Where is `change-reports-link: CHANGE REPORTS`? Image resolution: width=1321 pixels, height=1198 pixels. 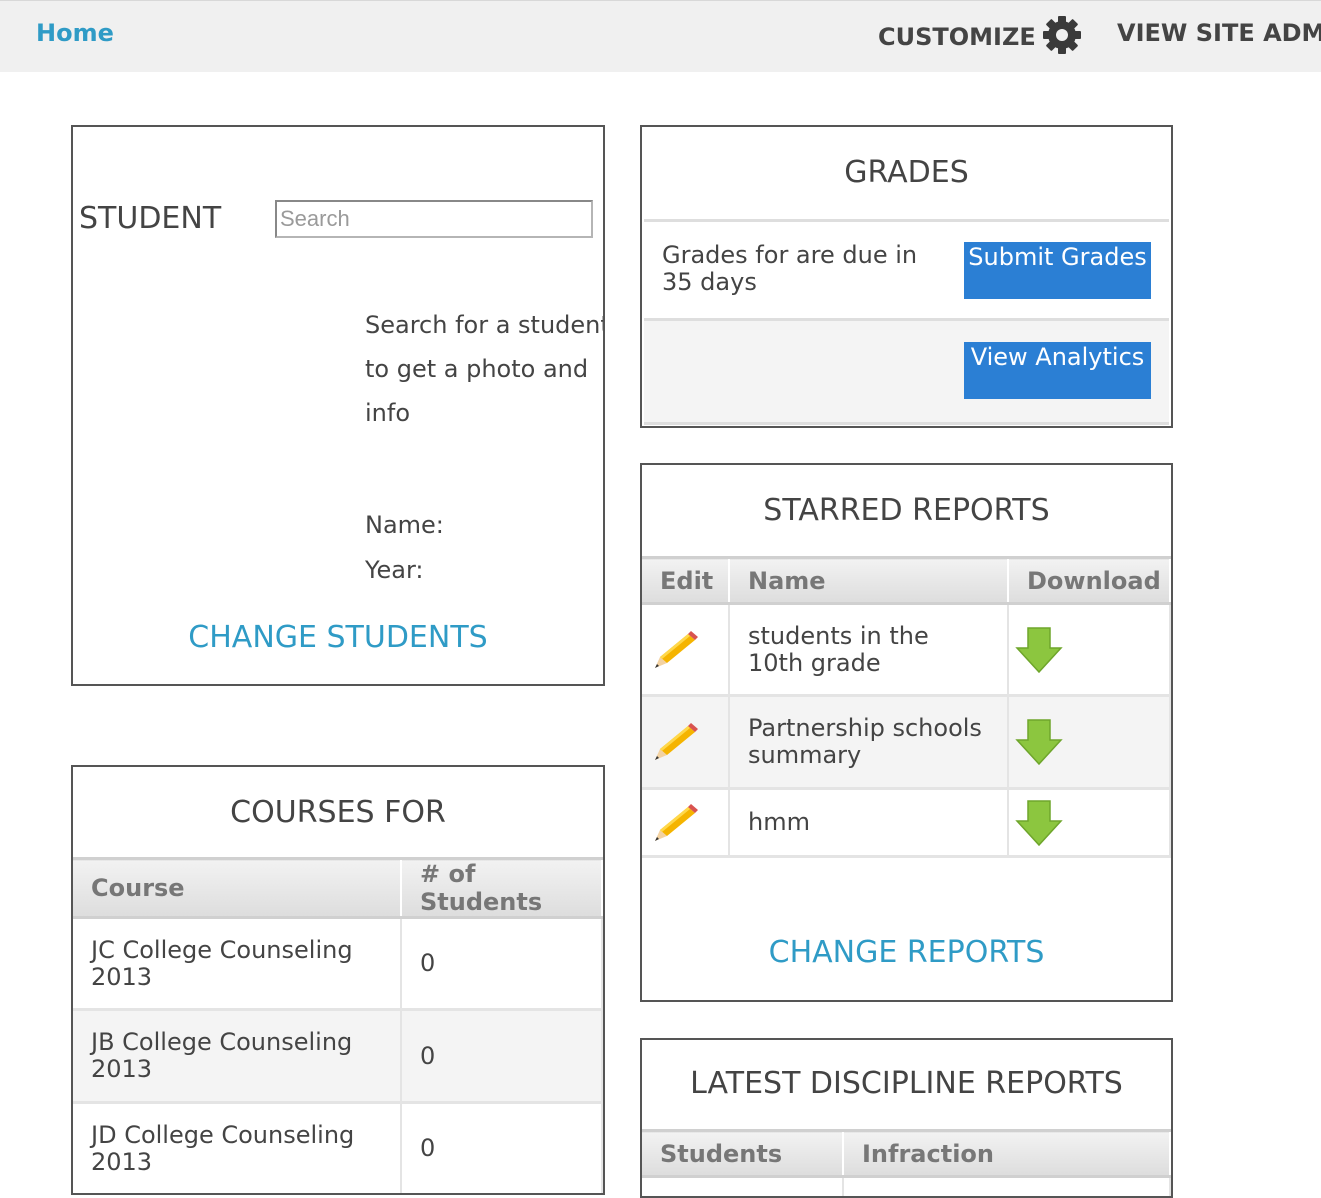 change-reports-link: CHANGE REPORTS is located at coordinates (906, 952).